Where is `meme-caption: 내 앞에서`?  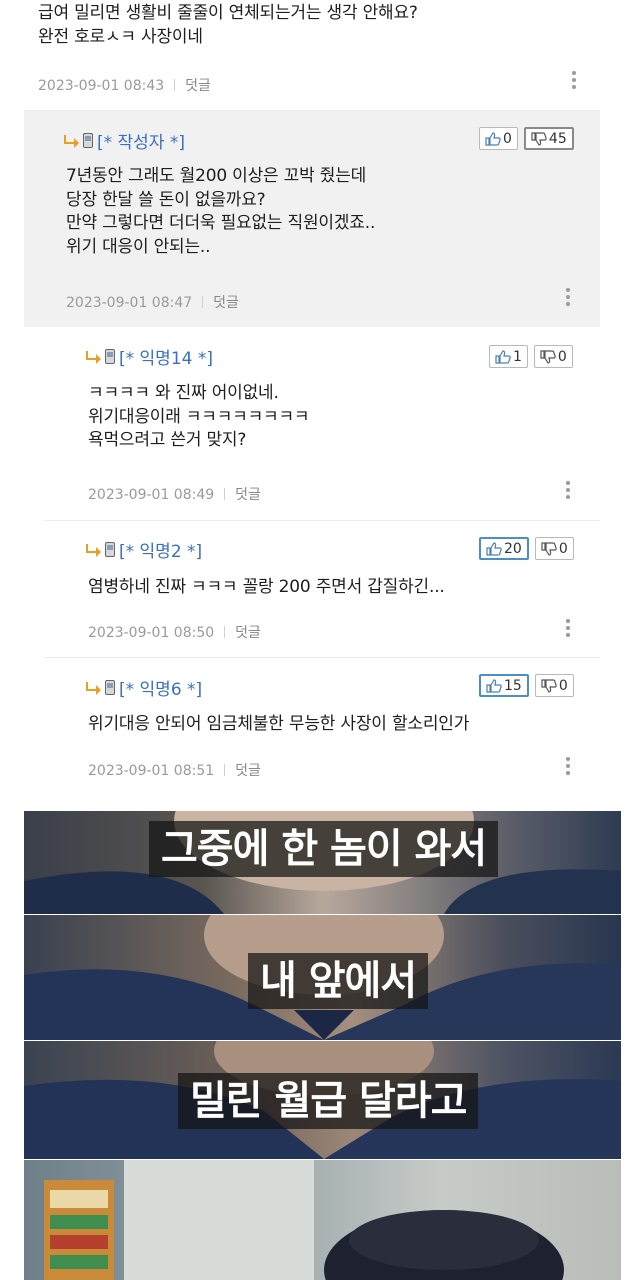 meme-caption: 내 앞에서 is located at coordinates (338, 981).